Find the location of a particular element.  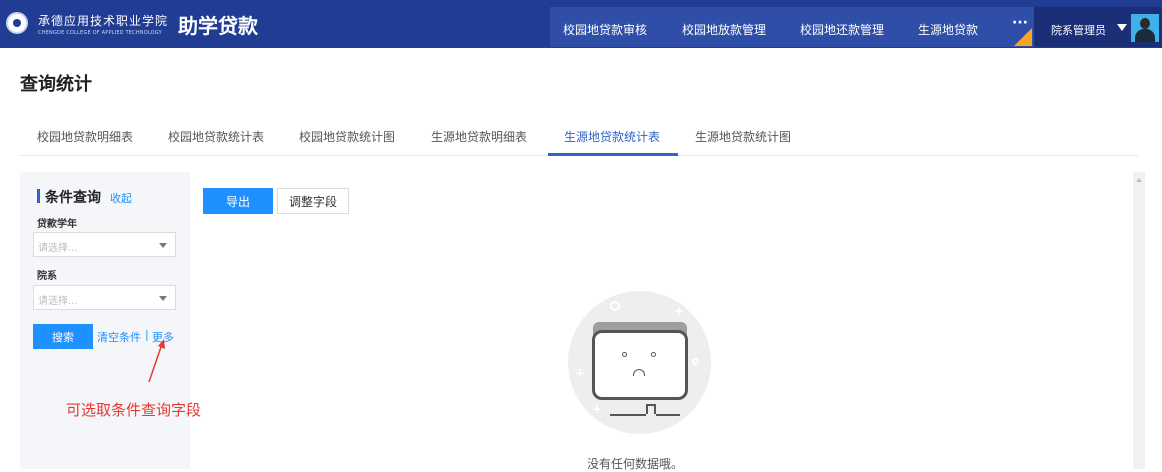

user-role: 院系管理员 is located at coordinates (1078, 30).